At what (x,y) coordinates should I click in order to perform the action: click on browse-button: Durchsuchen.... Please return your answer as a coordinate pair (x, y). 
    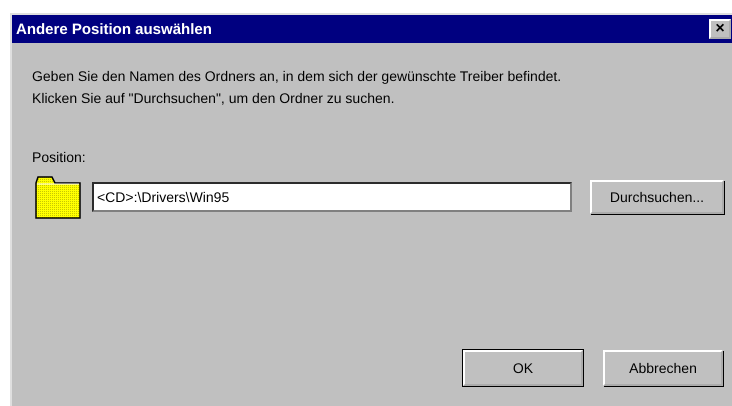
    Looking at the image, I should click on (657, 197).